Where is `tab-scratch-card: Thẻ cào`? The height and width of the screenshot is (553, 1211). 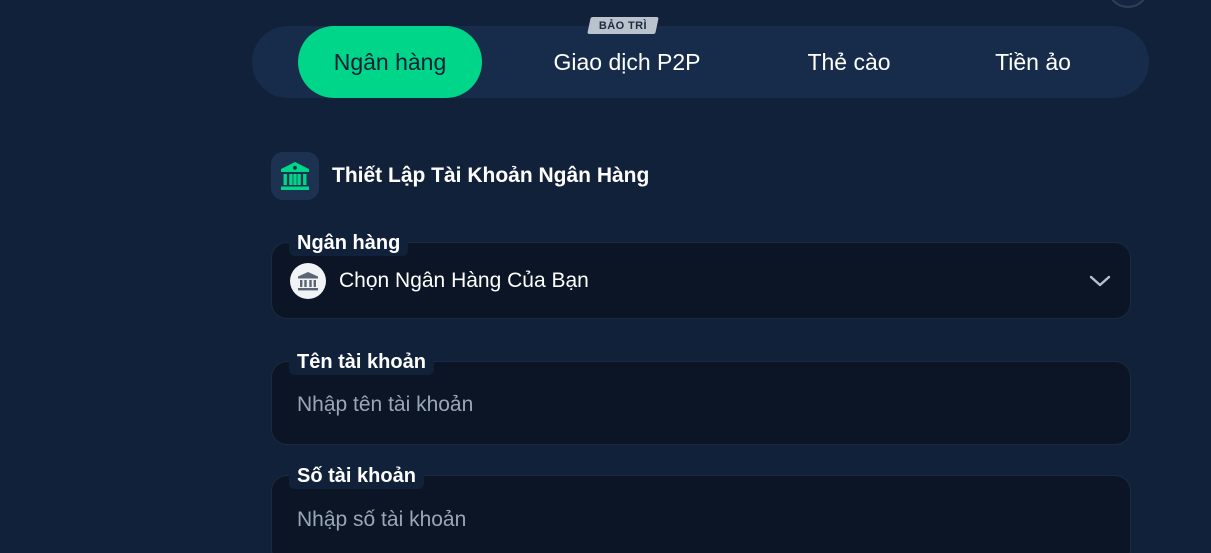
tab-scratch-card: Thẻ cào is located at coordinates (849, 62).